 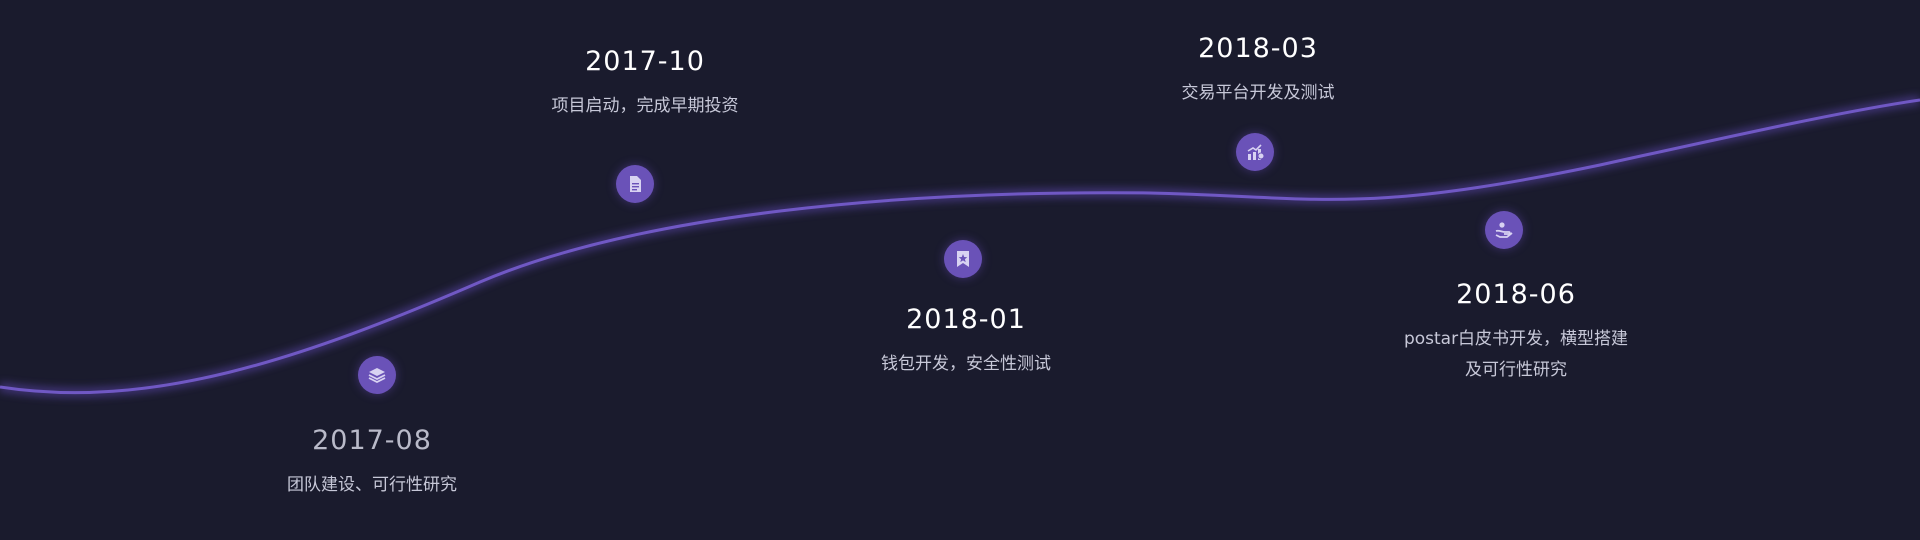 What do you see at coordinates (372, 462) in the screenshot?
I see `milestone-2017-08: 2017-08 团队建设、可行性研究` at bounding box center [372, 462].